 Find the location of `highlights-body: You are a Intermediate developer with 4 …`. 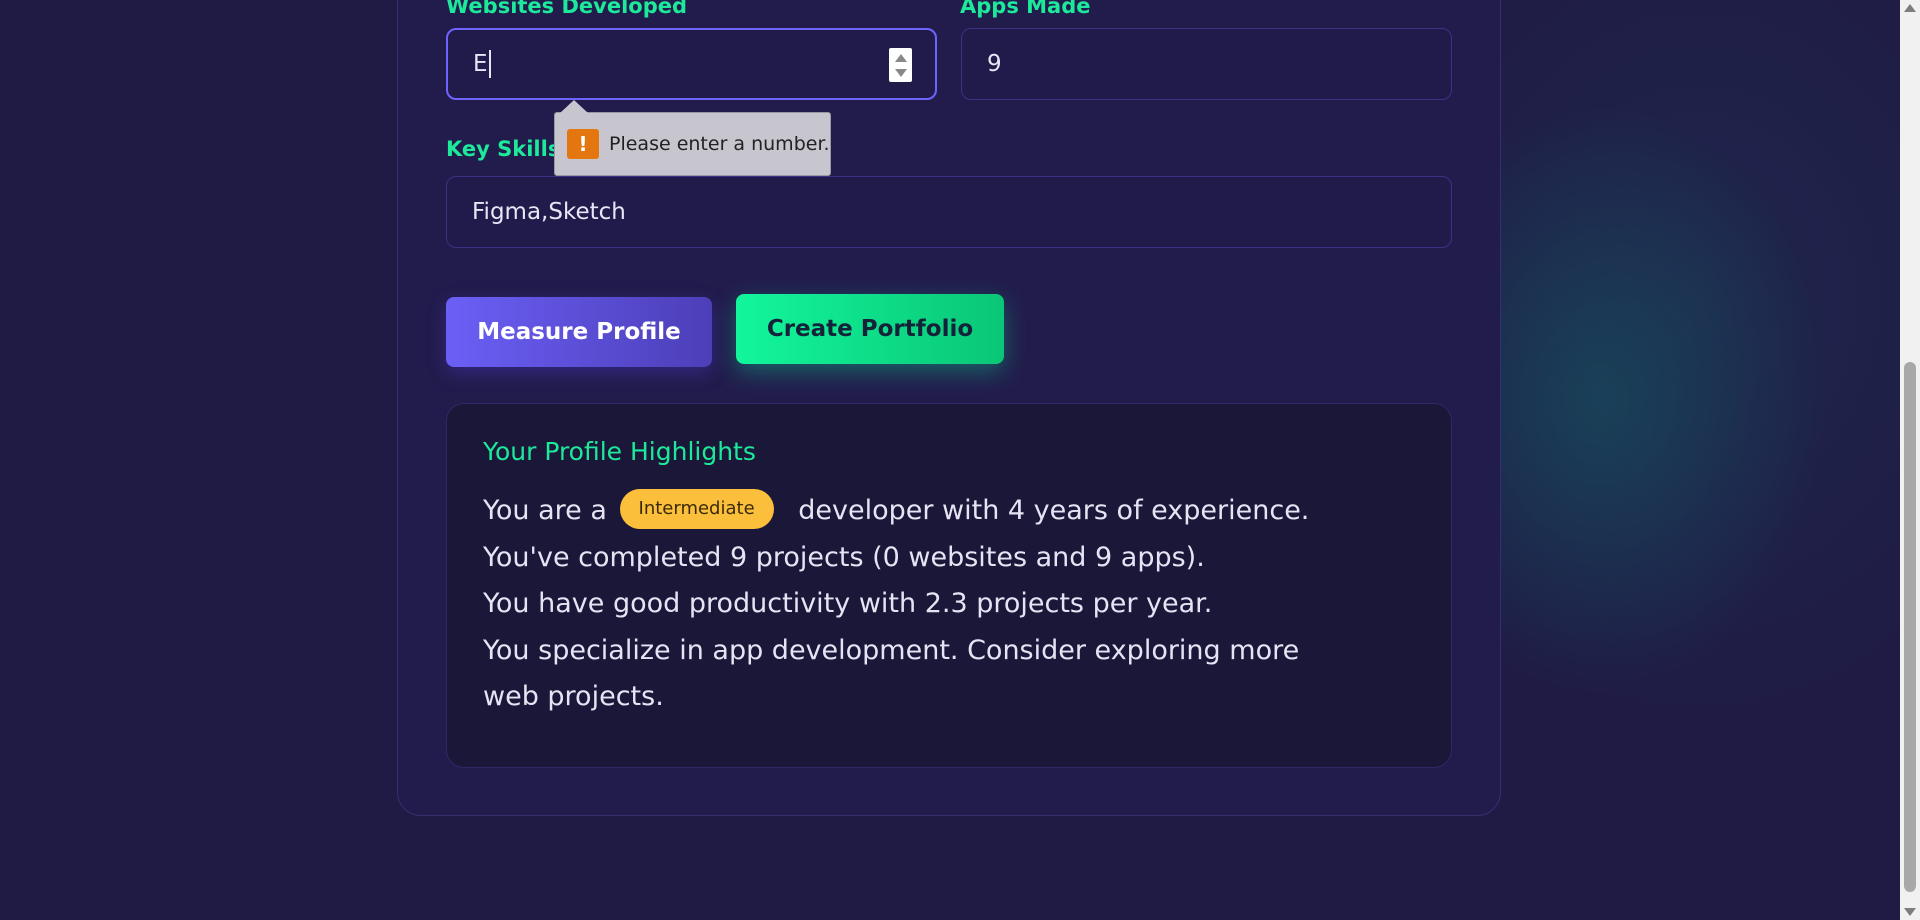

highlights-body: You are a Intermediate developer with 4 … is located at coordinates (923, 604).